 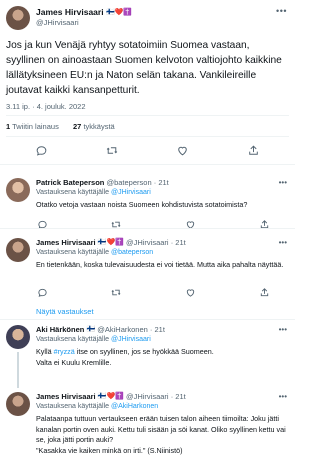 I want to click on likes-label: tykkäystä, so click(x=99, y=126).